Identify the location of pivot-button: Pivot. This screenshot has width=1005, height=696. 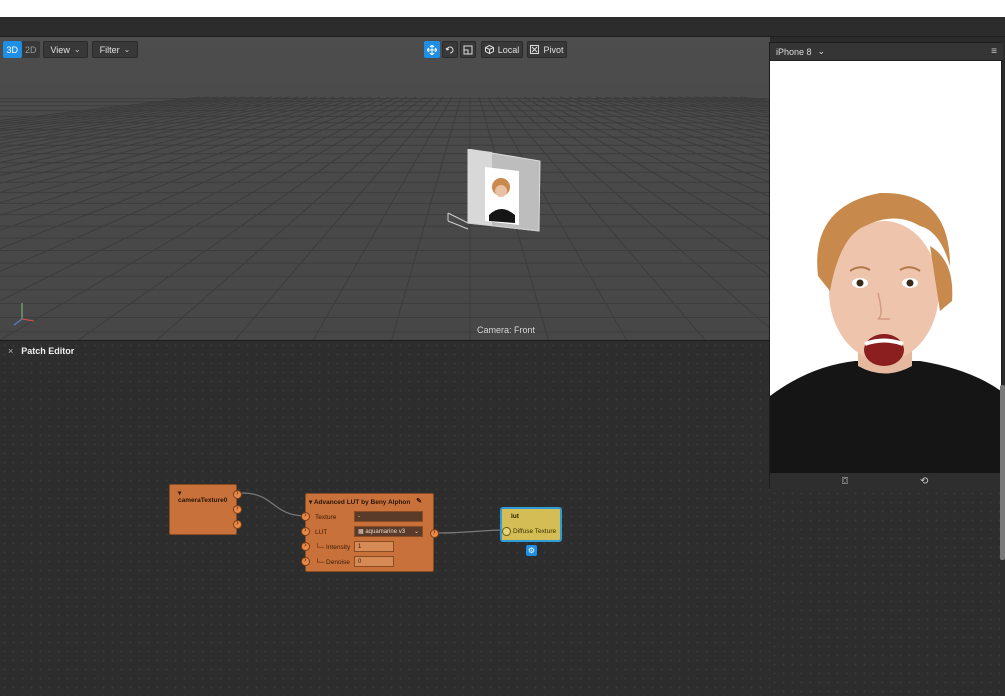
(547, 49).